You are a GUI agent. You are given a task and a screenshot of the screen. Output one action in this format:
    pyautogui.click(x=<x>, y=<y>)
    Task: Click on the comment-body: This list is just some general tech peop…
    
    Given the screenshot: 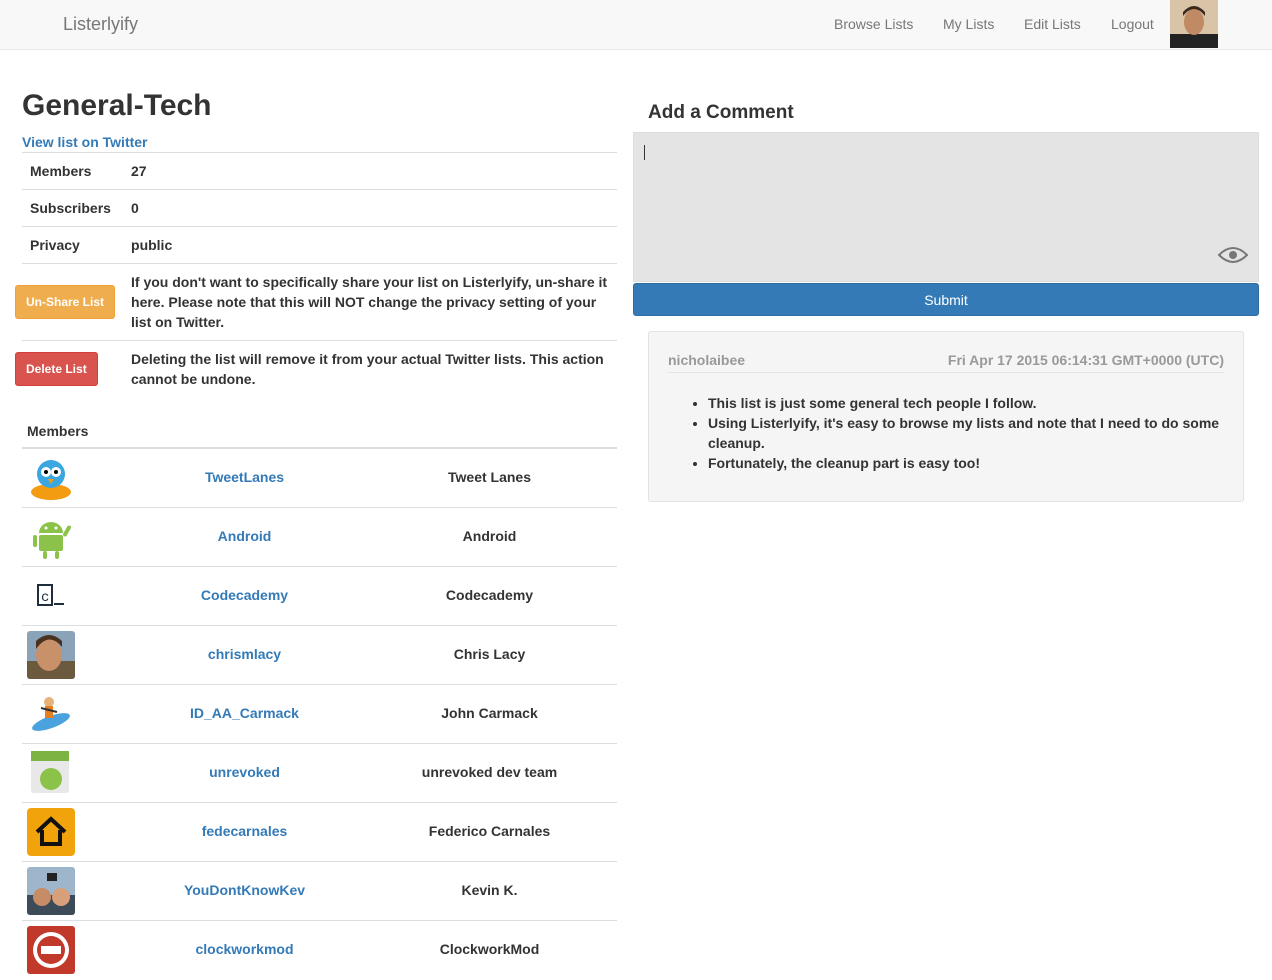 What is the action you would take?
    pyautogui.click(x=946, y=433)
    